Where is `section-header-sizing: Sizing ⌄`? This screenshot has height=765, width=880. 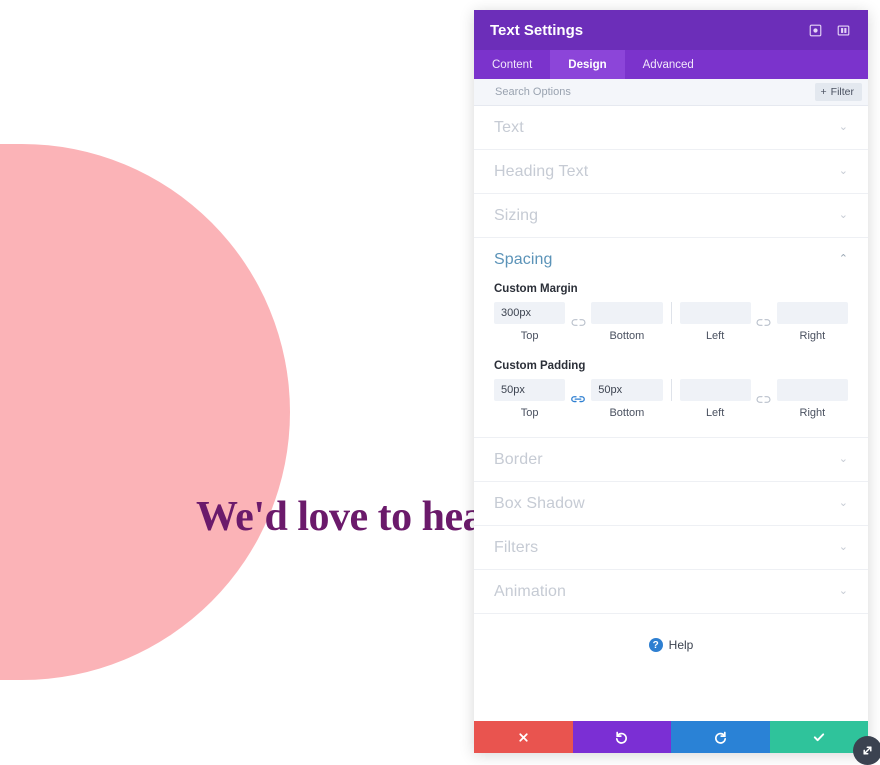
section-header-sizing: Sizing ⌄ is located at coordinates (671, 215).